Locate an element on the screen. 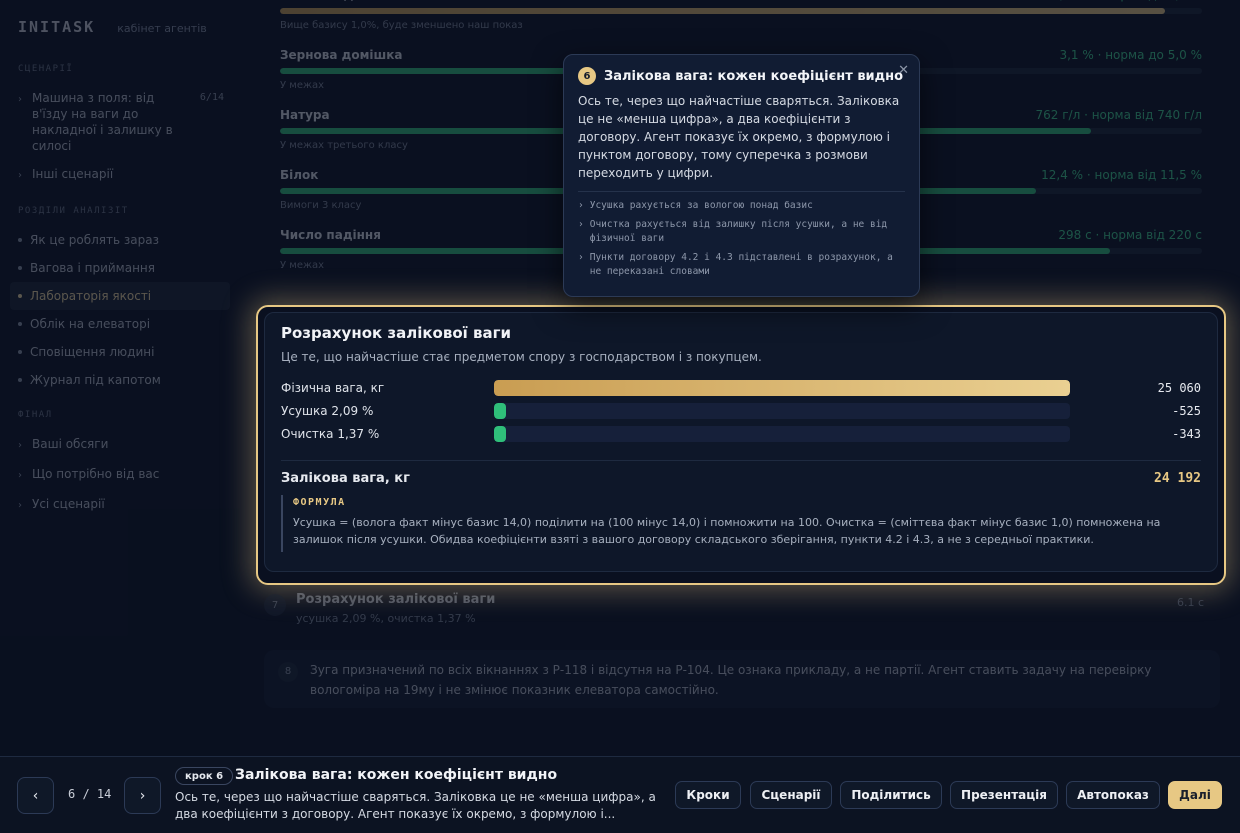 This screenshot has width=1240, height=833. popover-title: Залікова вага: кожен коефіцієнт видно is located at coordinates (754, 76).